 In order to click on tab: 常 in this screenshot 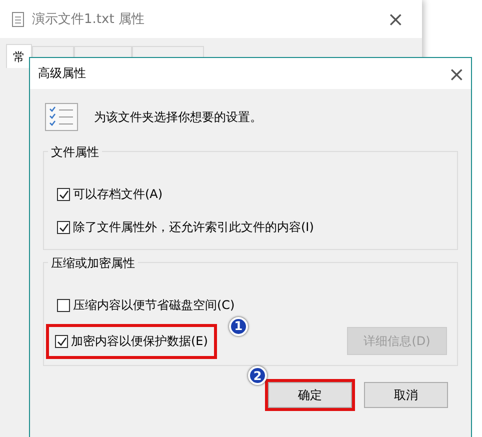, I will do `click(19, 56)`.